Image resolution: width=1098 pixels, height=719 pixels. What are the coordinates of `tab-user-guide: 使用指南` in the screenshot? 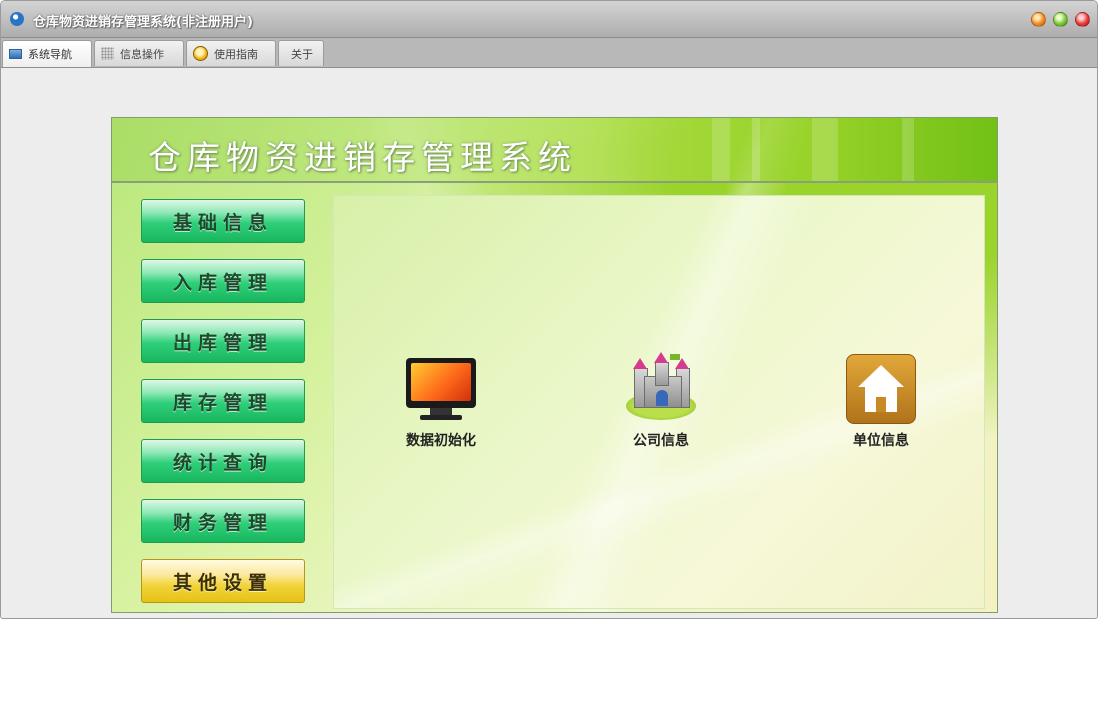 It's located at (231, 53).